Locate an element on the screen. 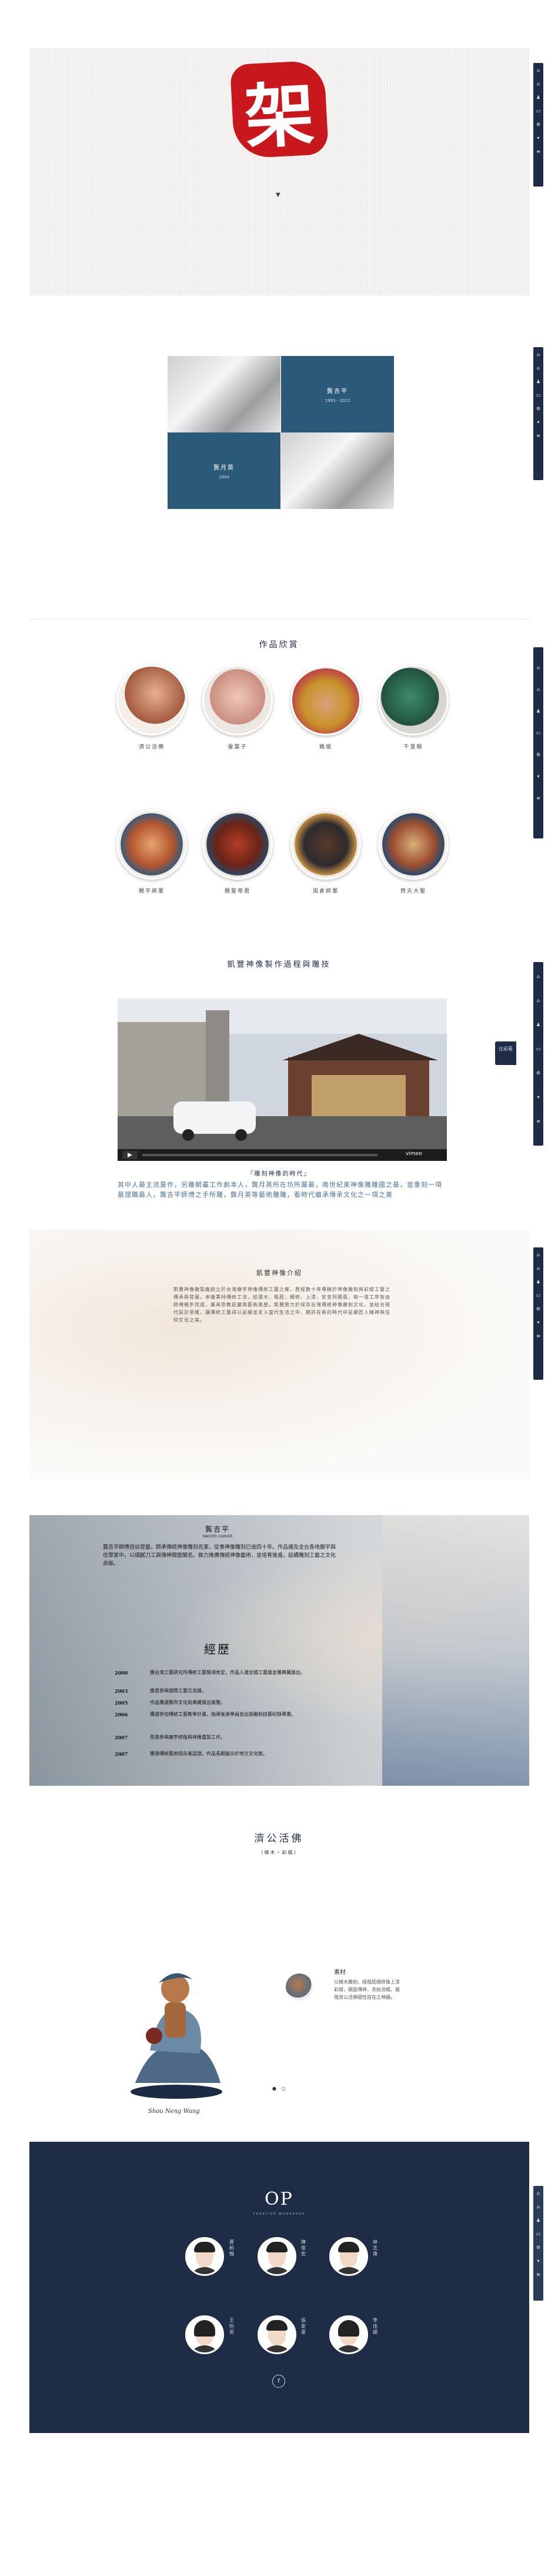  video-frame is located at coordinates (282, 1080).